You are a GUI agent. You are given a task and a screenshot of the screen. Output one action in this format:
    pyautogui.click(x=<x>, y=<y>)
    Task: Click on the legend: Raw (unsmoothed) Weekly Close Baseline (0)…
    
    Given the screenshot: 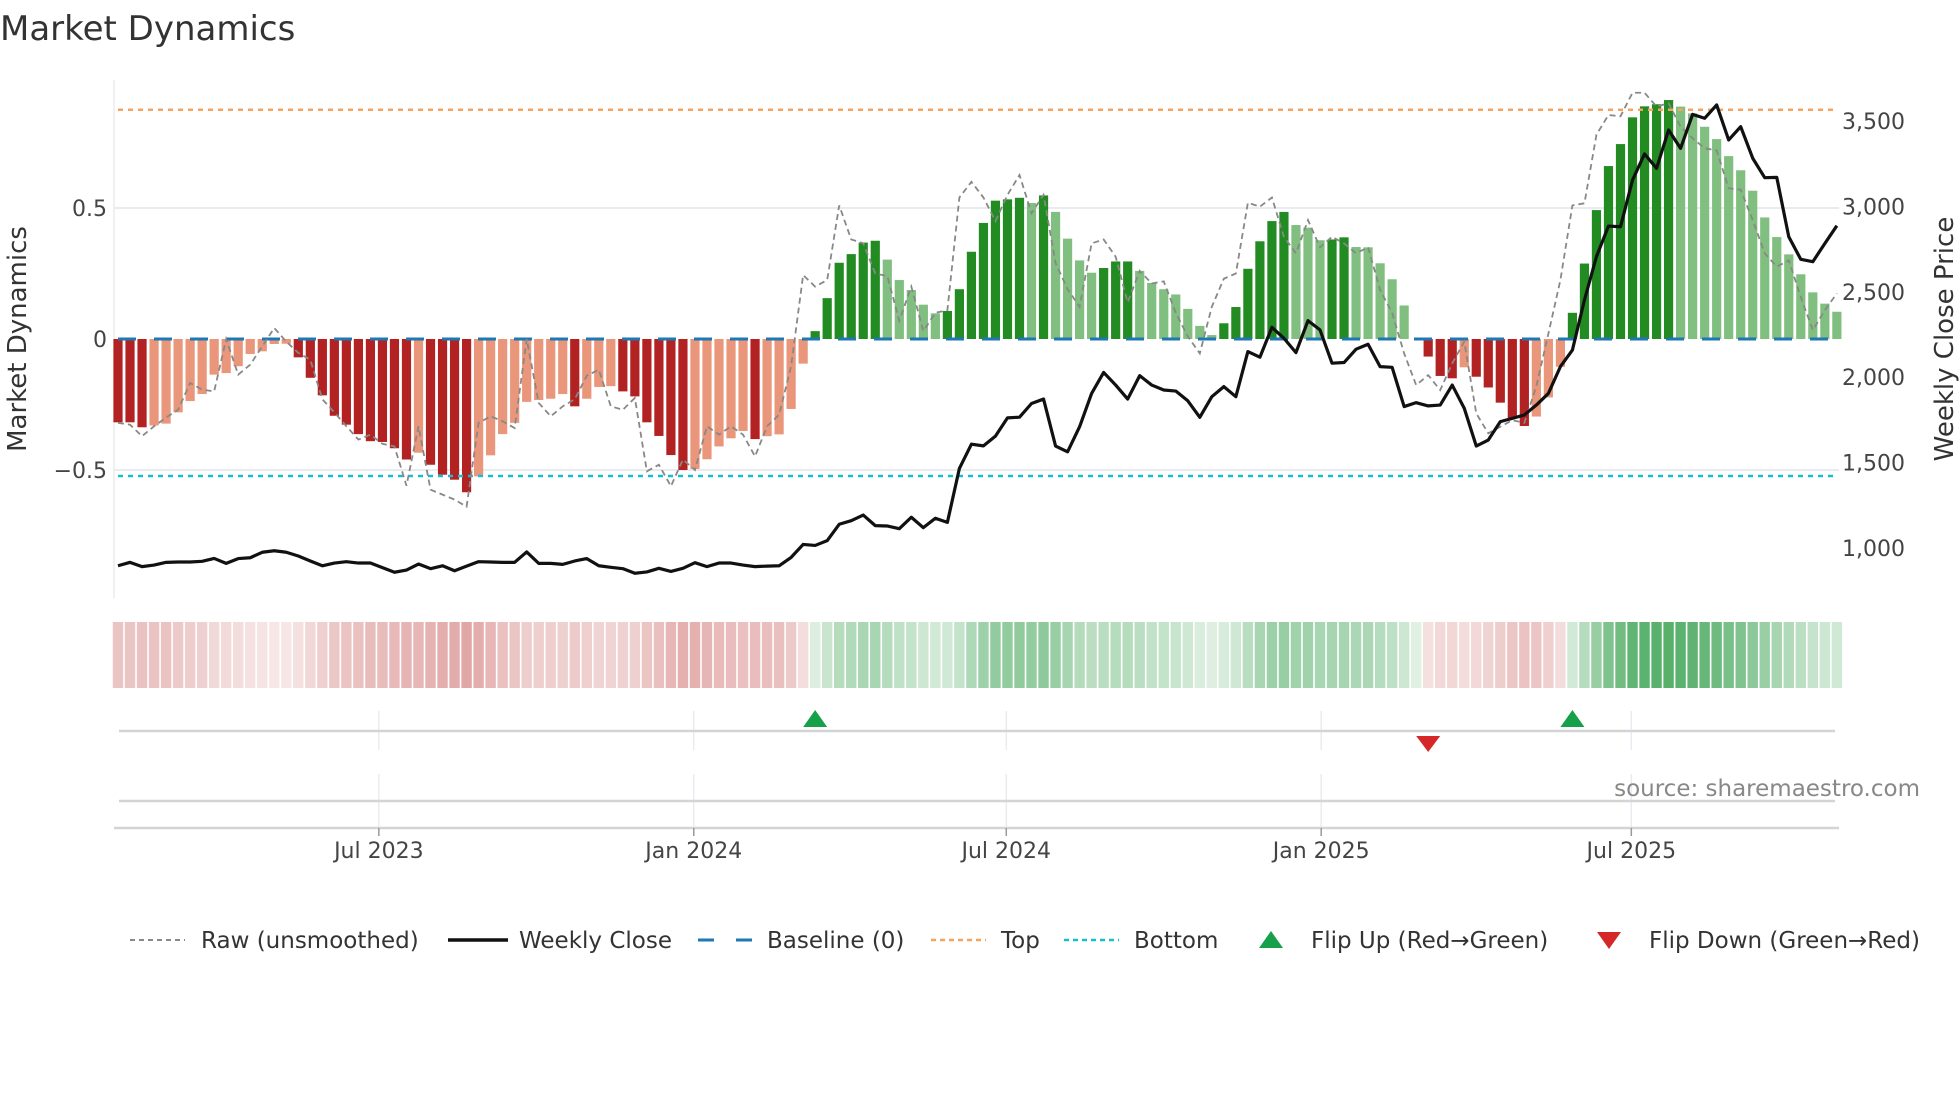 What is the action you would take?
    pyautogui.click(x=1025, y=941)
    